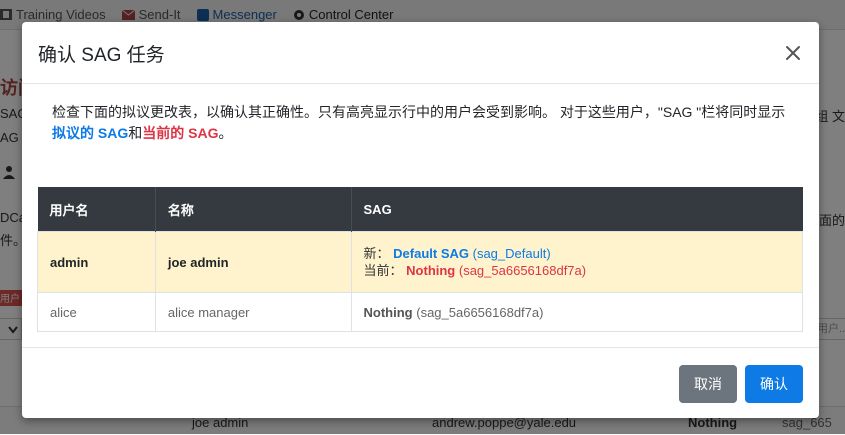 The width and height of the screenshot is (845, 435). I want to click on close-button, so click(793, 53).